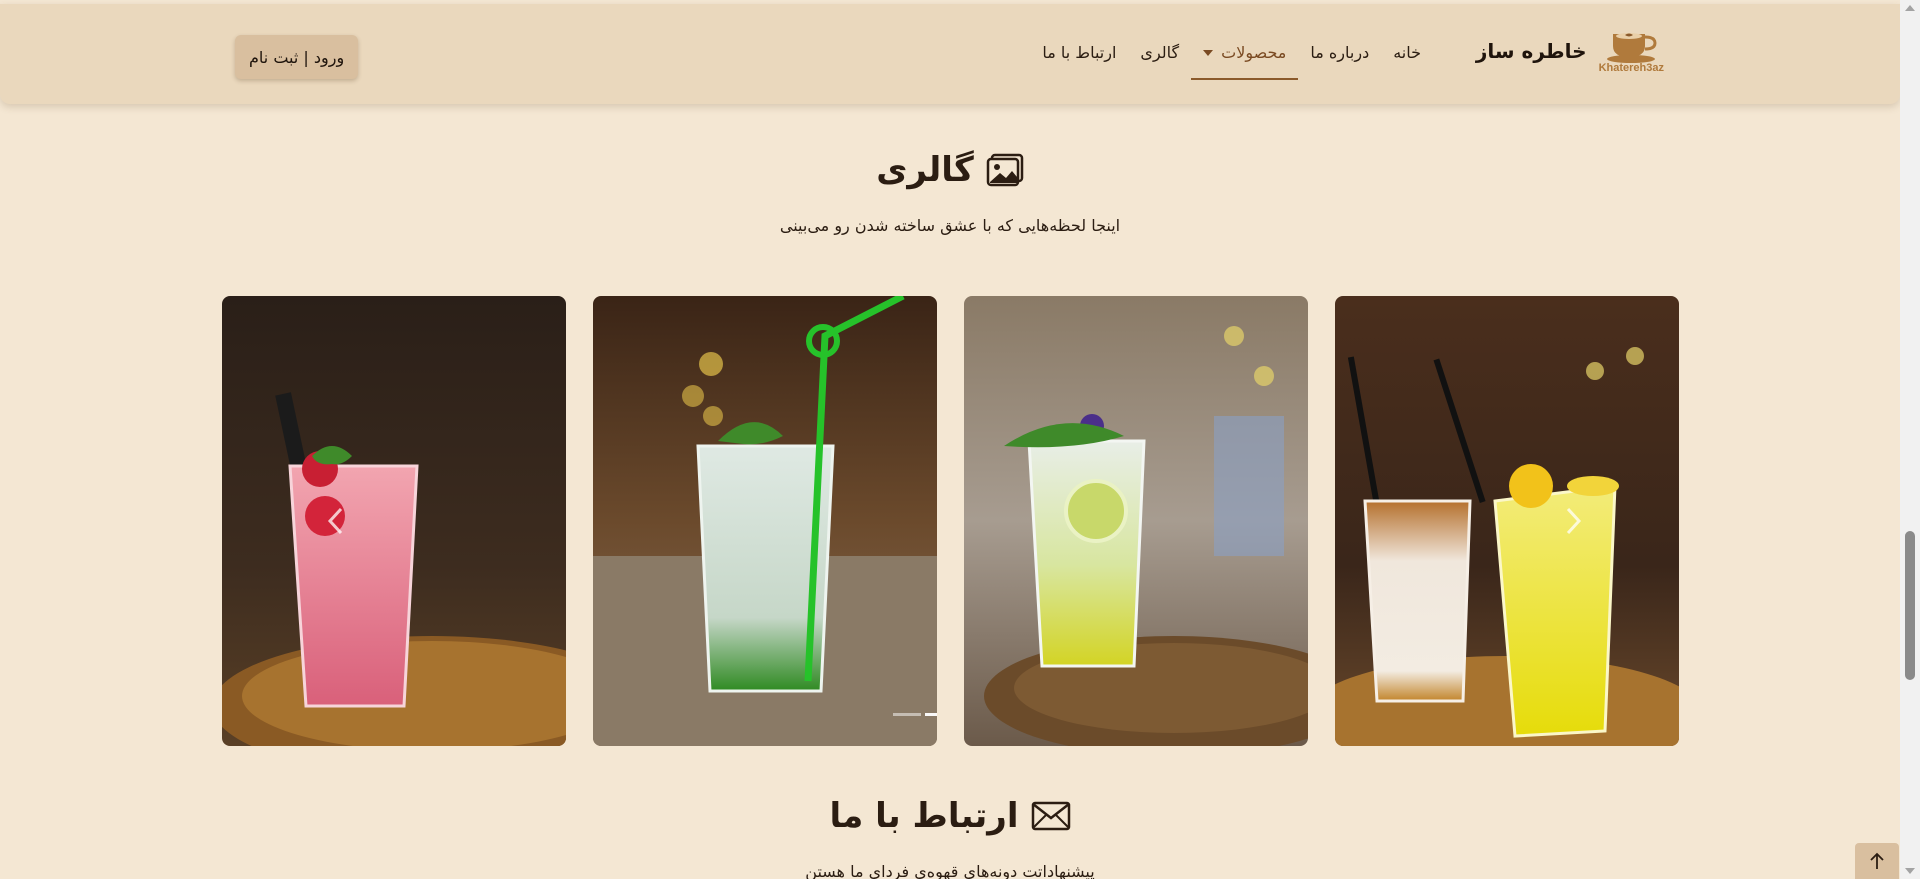 The height and width of the screenshot is (879, 1920). I want to click on nav-item-contact: ارتباط با ما, so click(1079, 53).